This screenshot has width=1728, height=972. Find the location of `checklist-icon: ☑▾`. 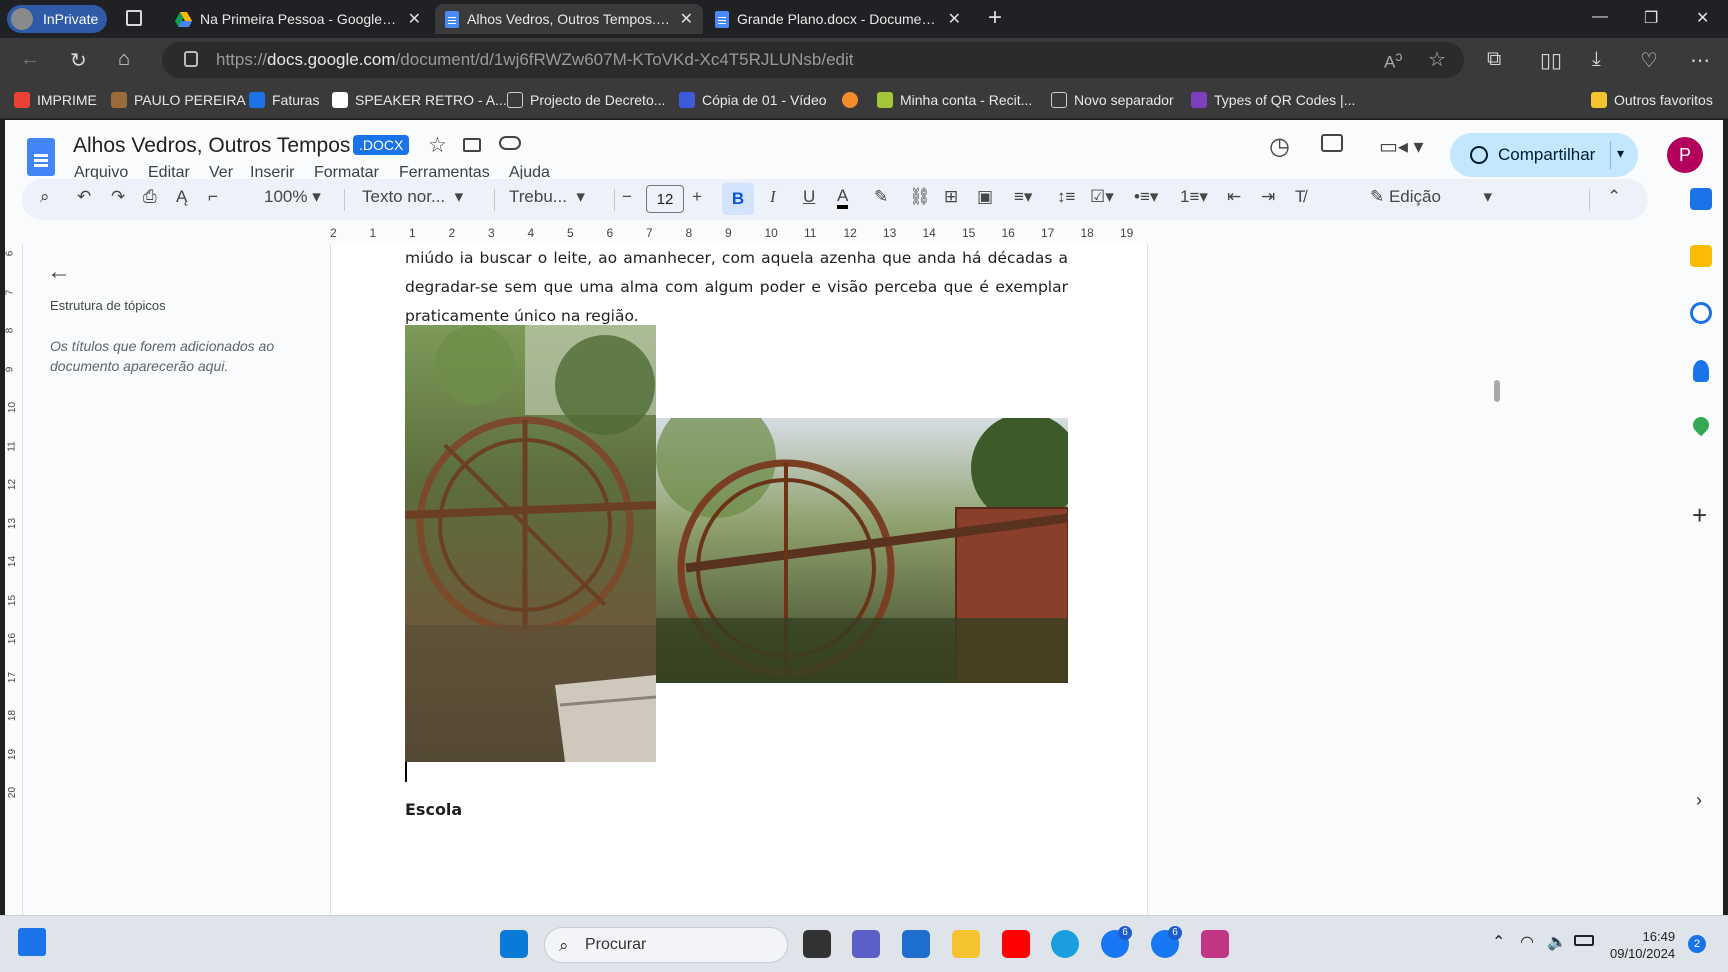

checklist-icon: ☑▾ is located at coordinates (1102, 197).